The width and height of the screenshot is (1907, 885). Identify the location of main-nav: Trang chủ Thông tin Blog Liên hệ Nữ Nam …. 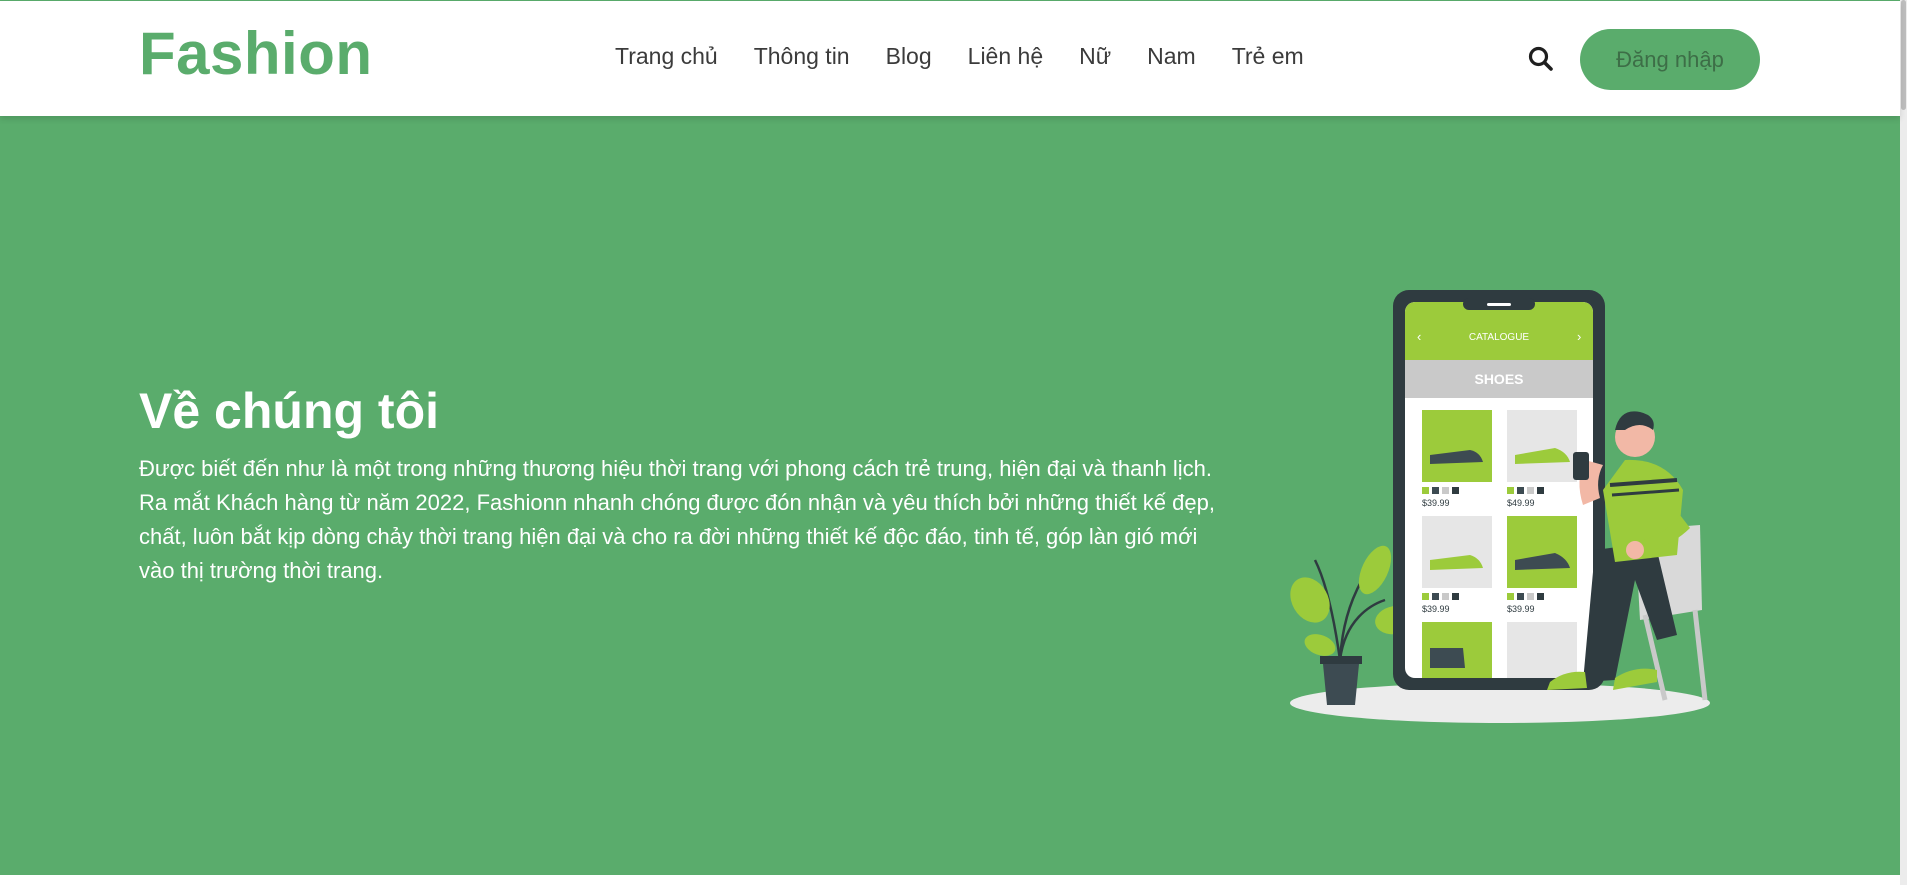
(977, 56).